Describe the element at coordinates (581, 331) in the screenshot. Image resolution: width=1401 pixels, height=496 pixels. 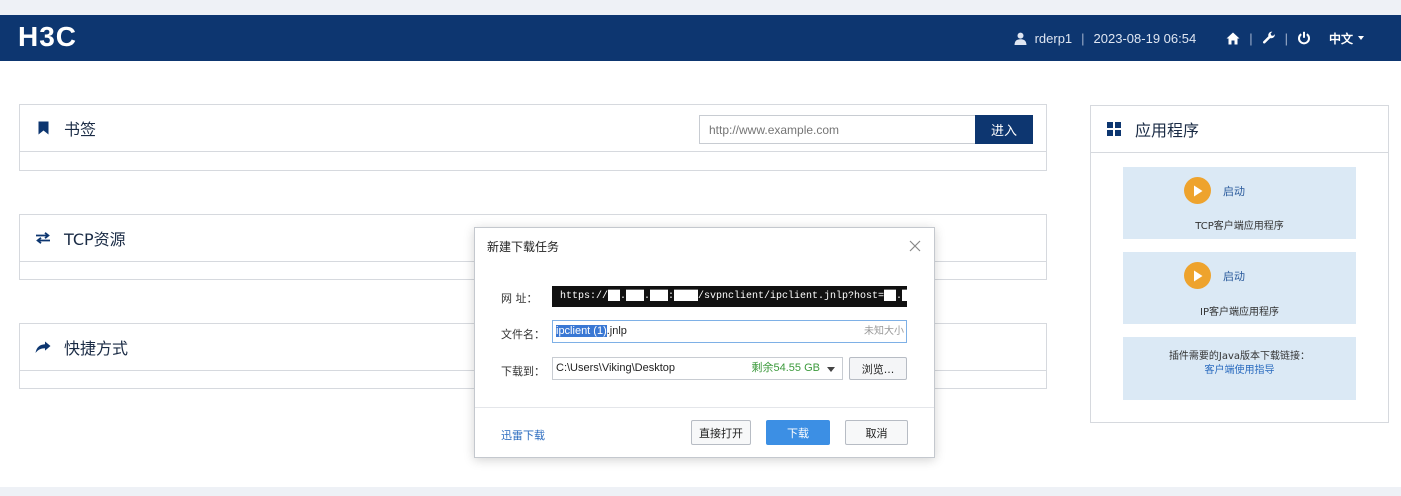
I see `filename-selected-text: ipclient (1)` at that location.